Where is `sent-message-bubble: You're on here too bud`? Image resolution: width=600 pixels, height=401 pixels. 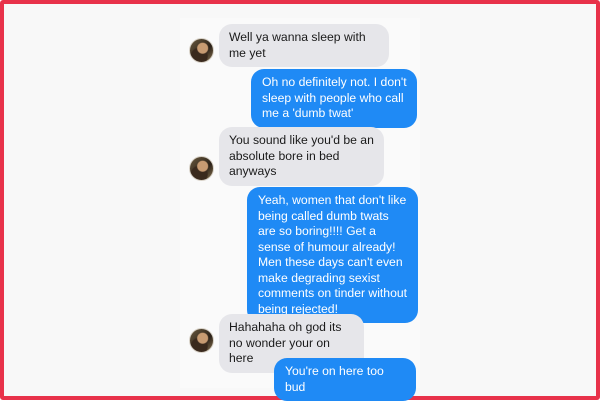 sent-message-bubble: You're on here too bud is located at coordinates (345, 379).